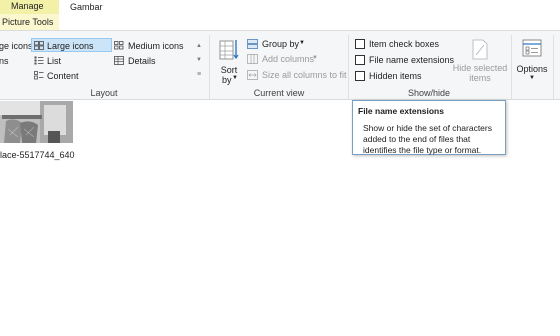  I want to click on file-name-extensions-label: File name extensions, so click(412, 60).